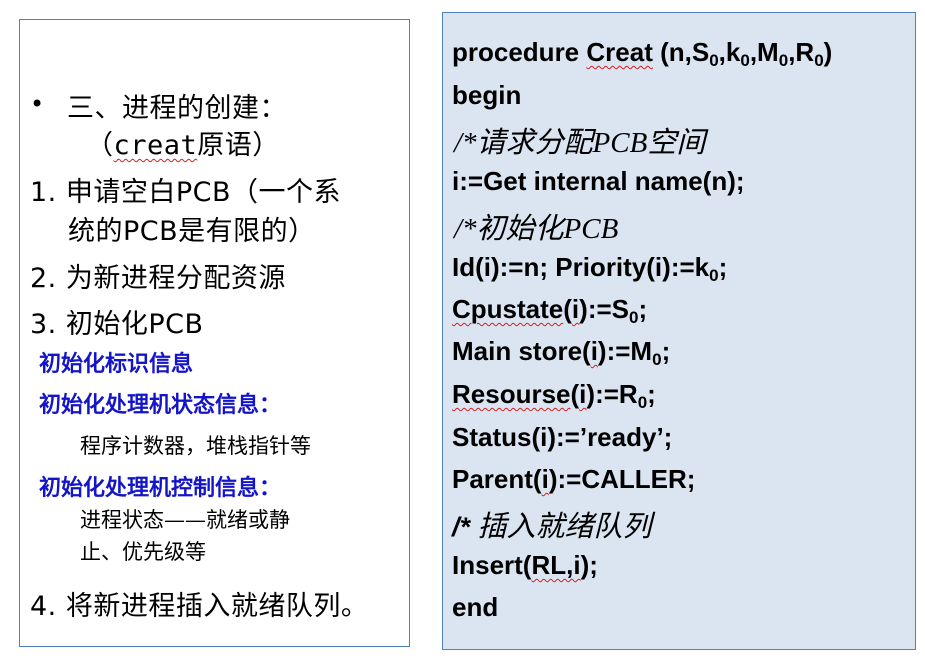  What do you see at coordinates (487, 95) in the screenshot?
I see `code-line-begin: begin` at bounding box center [487, 95].